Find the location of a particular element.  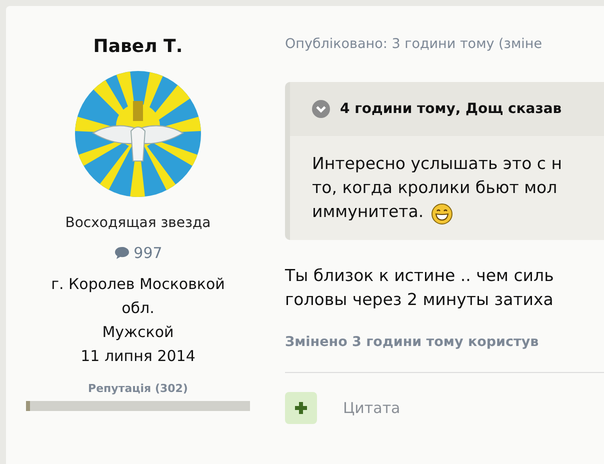

quote-line: то, когда кролики бьют мол is located at coordinates (435, 188).